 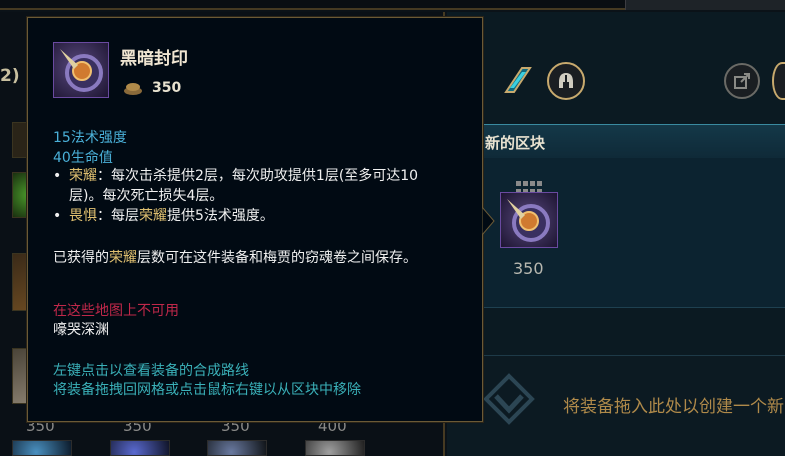 I want to click on stat-health: 40生命值, so click(x=83, y=158).